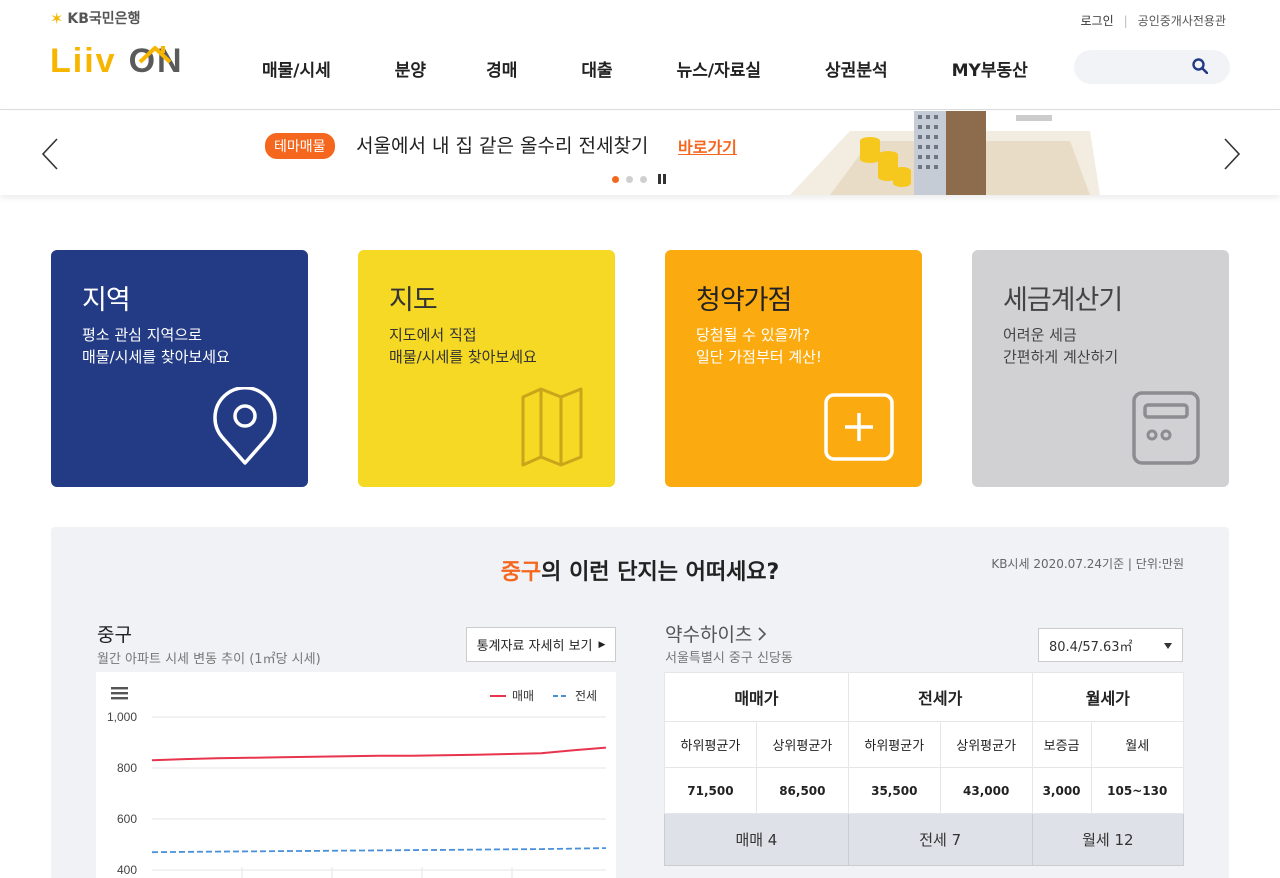  Describe the element at coordinates (127, 870) in the screenshot. I see `y-tick-label: 400` at that location.